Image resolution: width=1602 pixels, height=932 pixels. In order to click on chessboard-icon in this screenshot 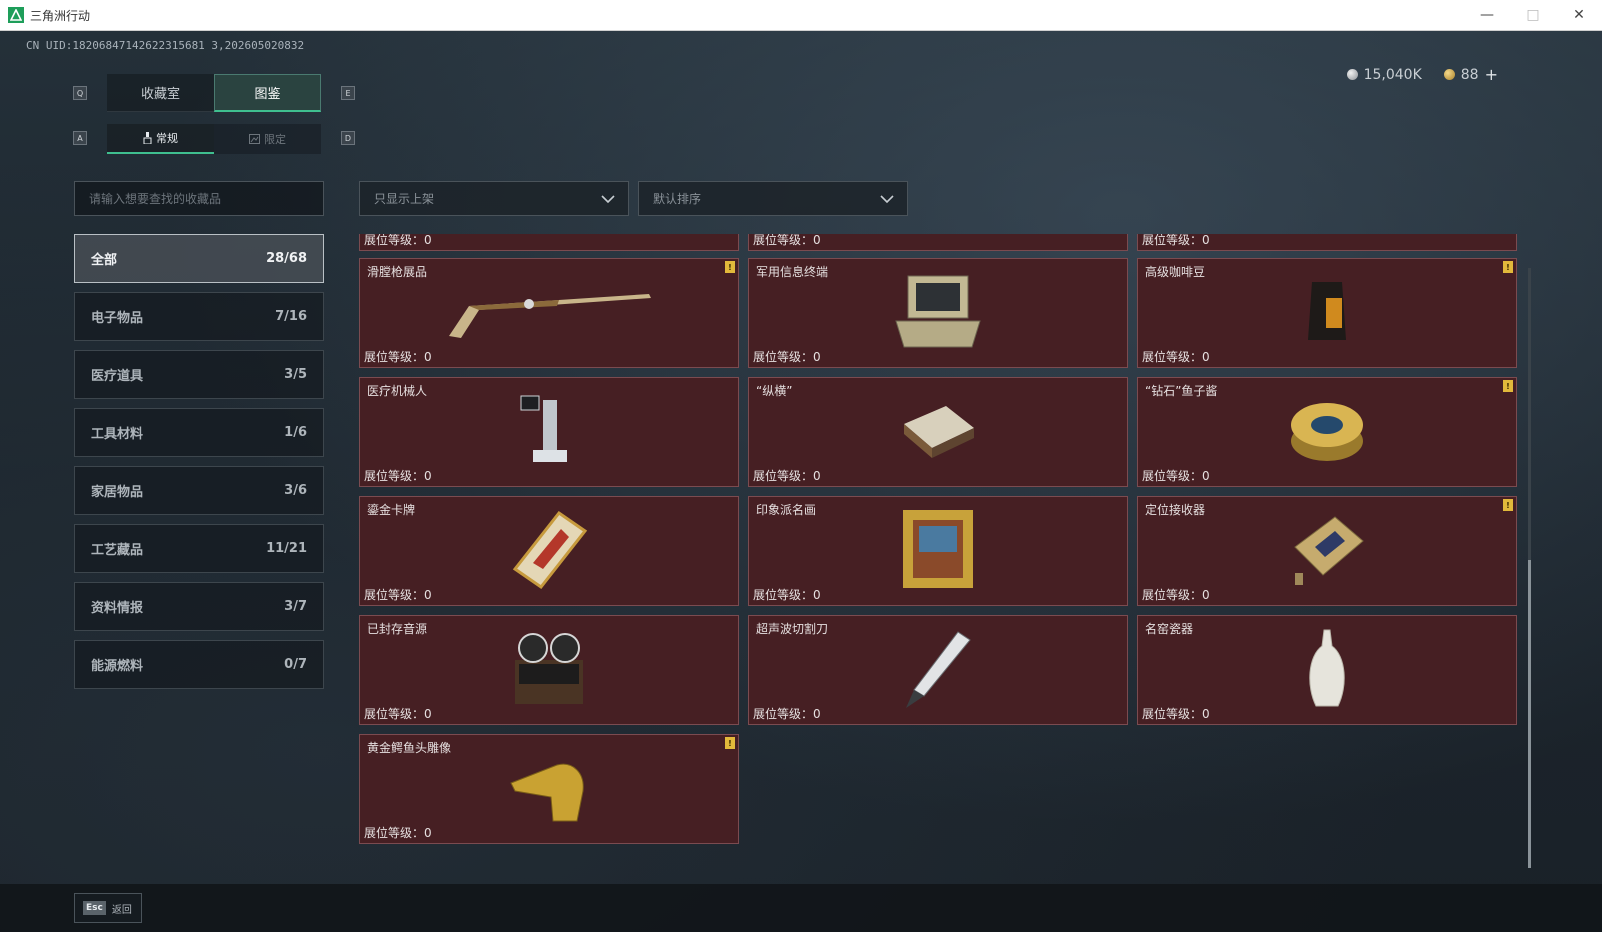, I will do `click(939, 432)`.